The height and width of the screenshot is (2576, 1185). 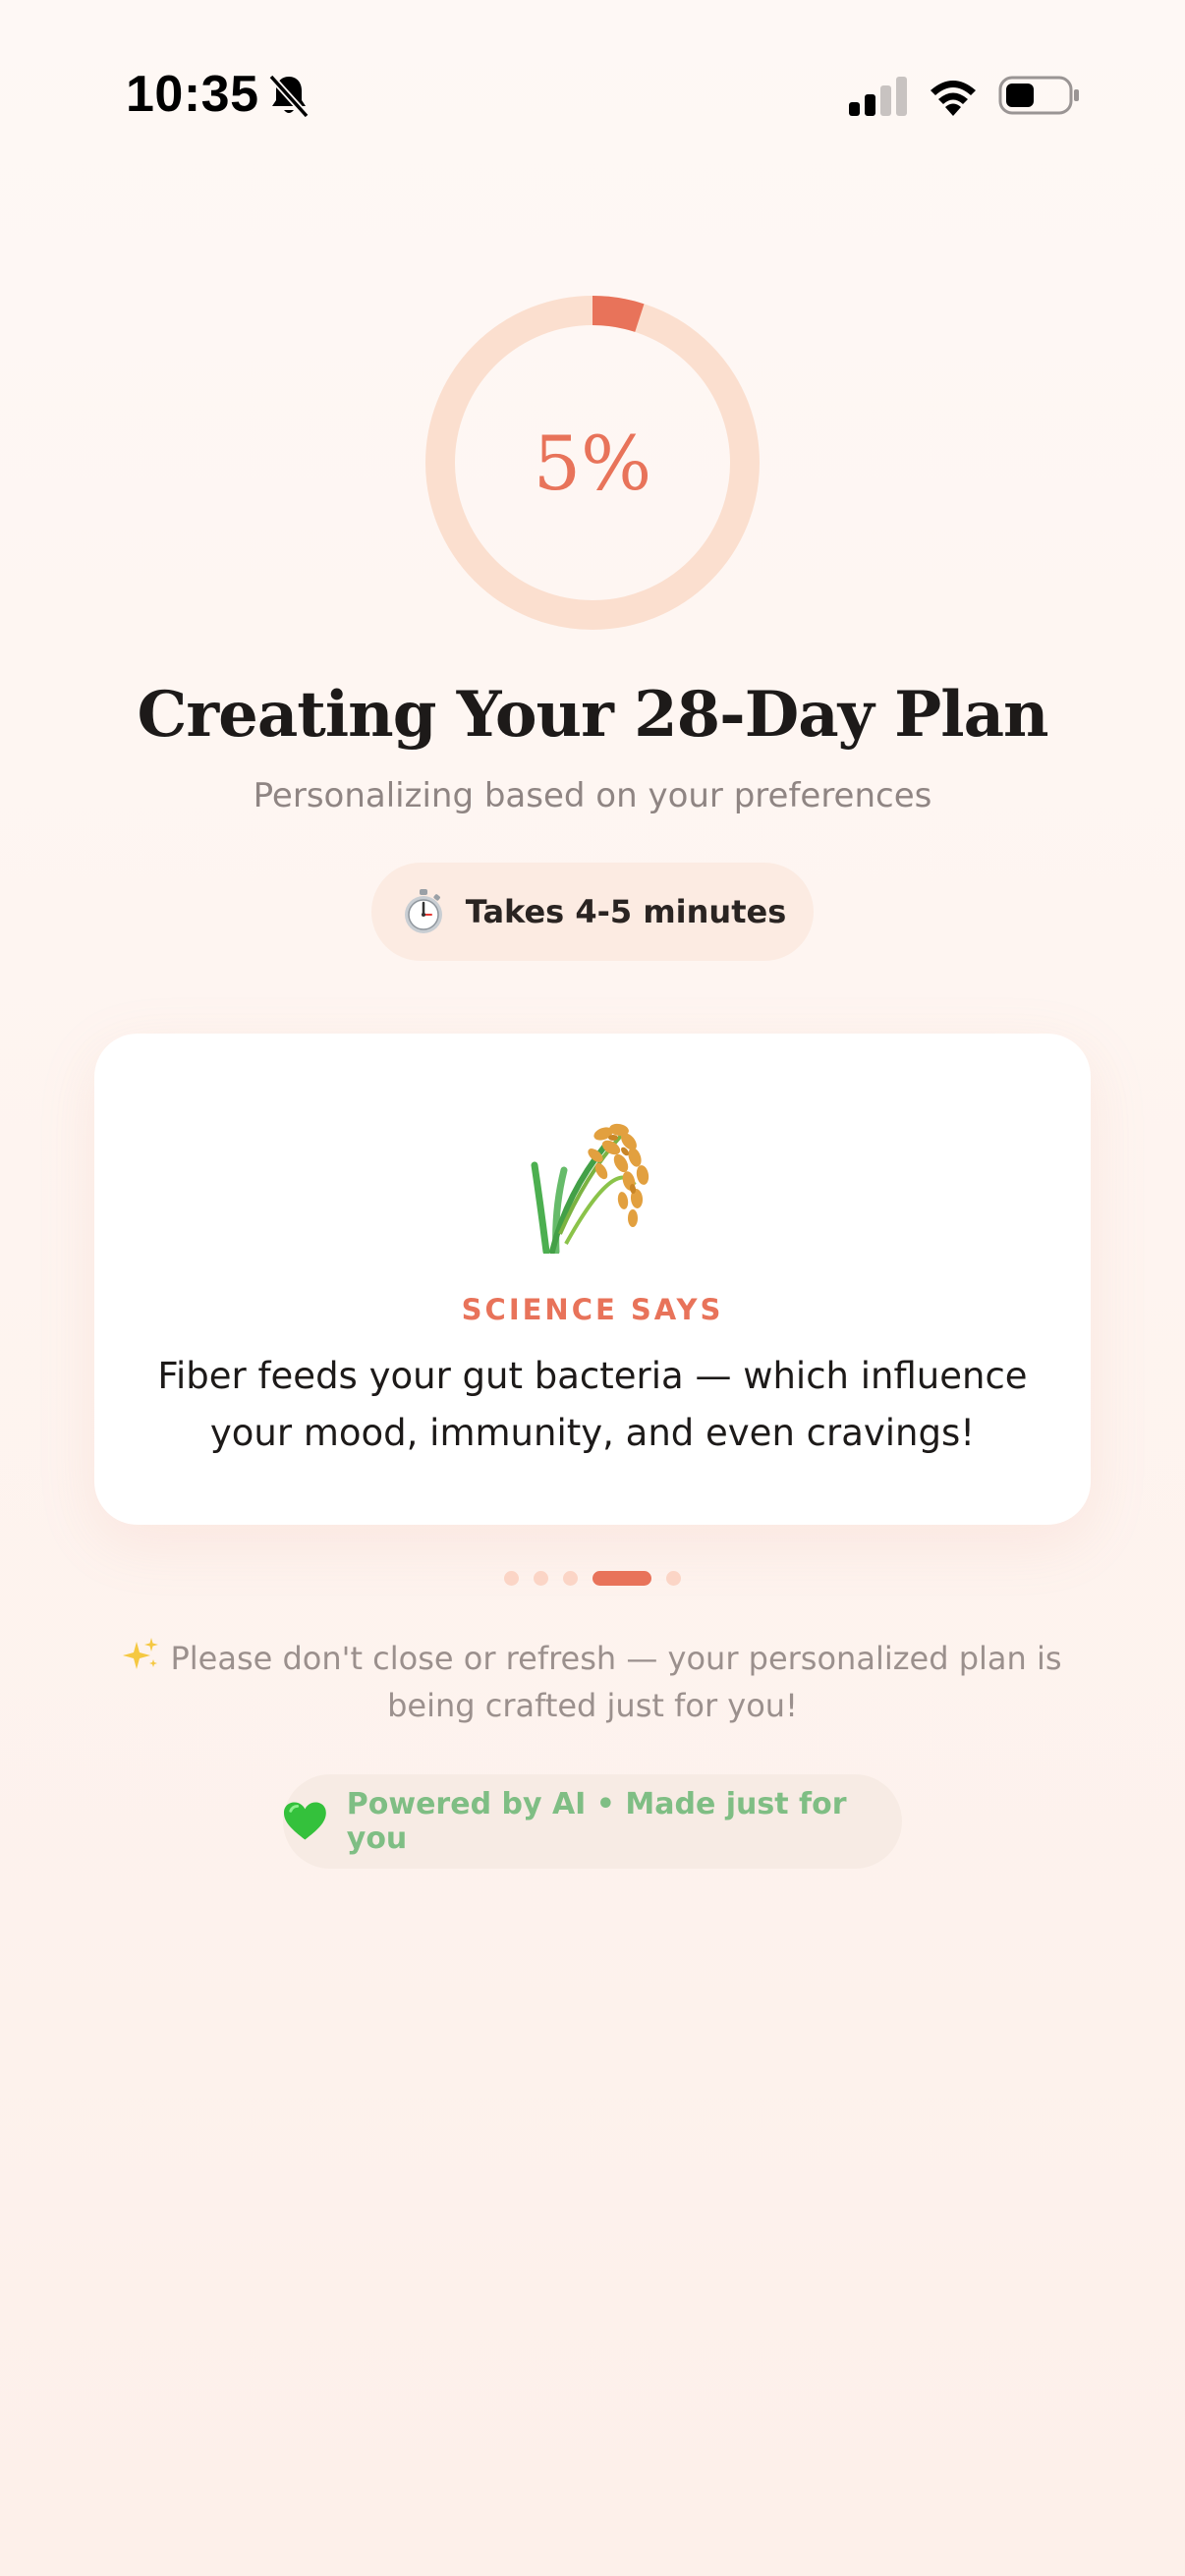 I want to click on progress-percentage: 5%, so click(x=592, y=463).